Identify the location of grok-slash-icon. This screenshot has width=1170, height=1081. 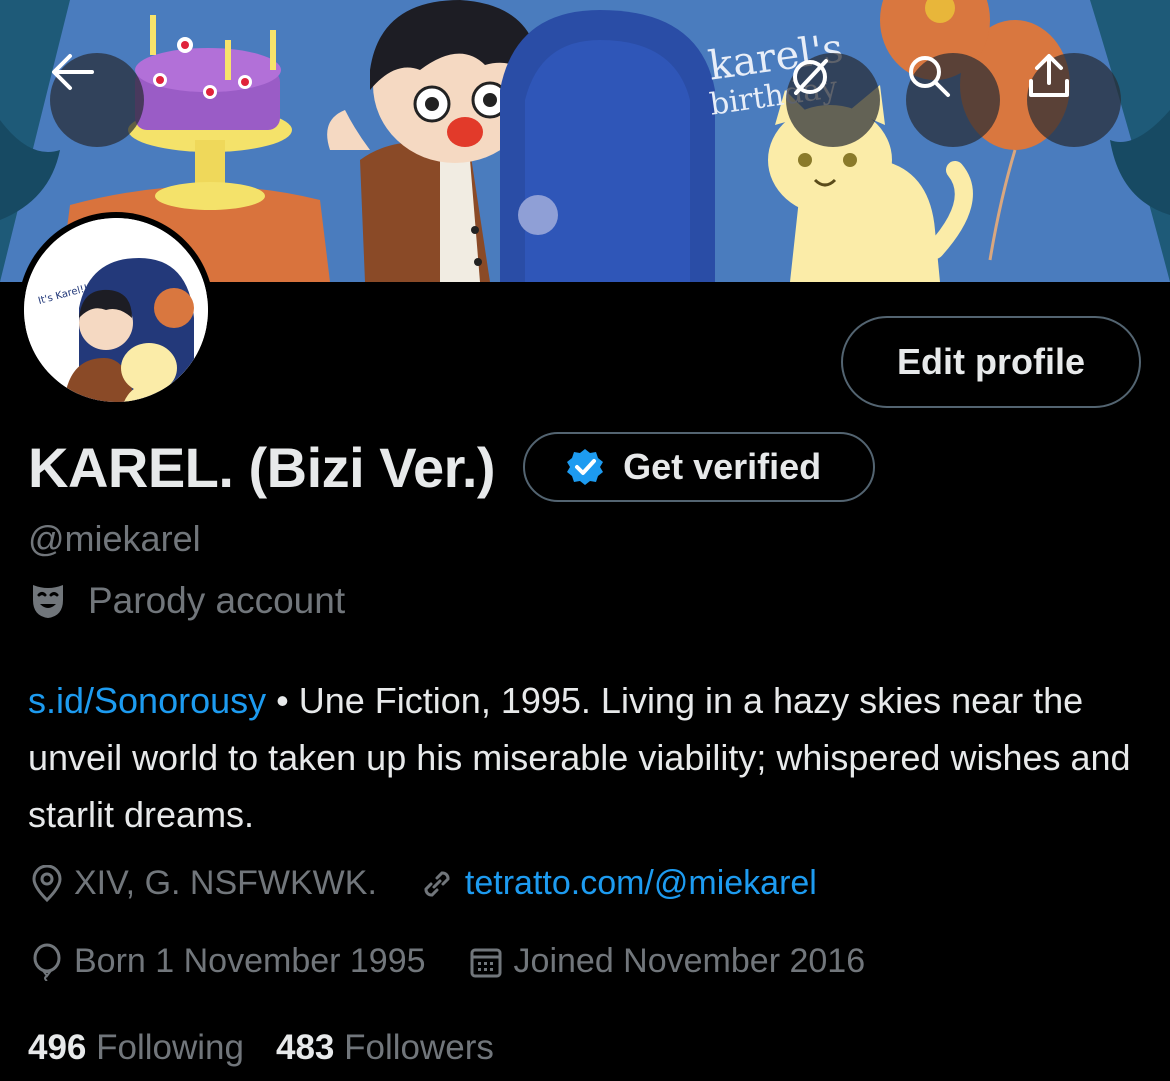
(810, 77).